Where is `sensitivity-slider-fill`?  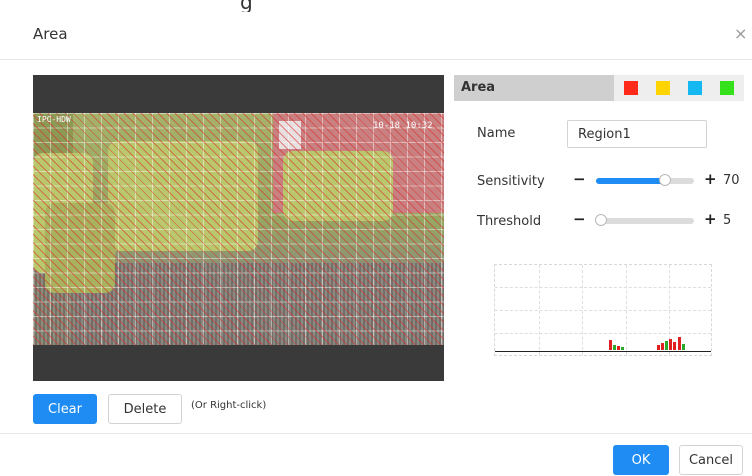
sensitivity-slider-fill is located at coordinates (630, 181).